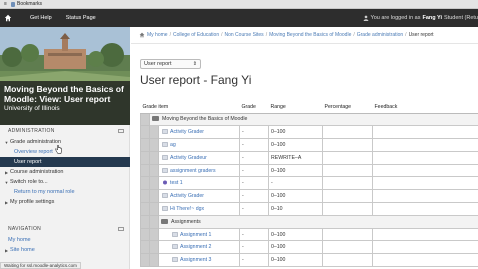 The image size is (478, 269). Describe the element at coordinates (29, 4) in the screenshot. I see `bookmarks-label: Bookmarks` at that location.